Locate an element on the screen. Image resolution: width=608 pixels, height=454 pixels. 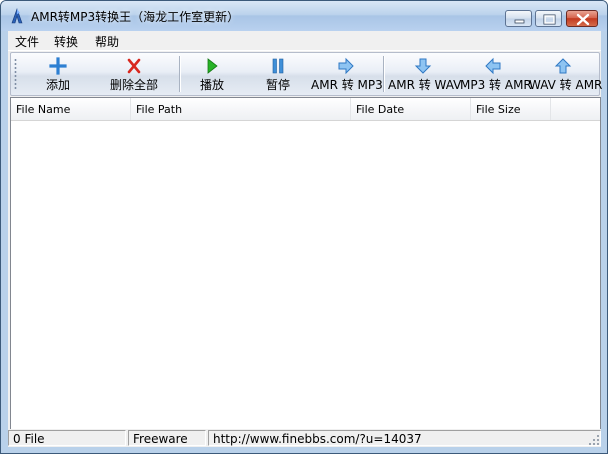
status-url: http://www.finebbs.com/?u=14037 is located at coordinates (404, 438).